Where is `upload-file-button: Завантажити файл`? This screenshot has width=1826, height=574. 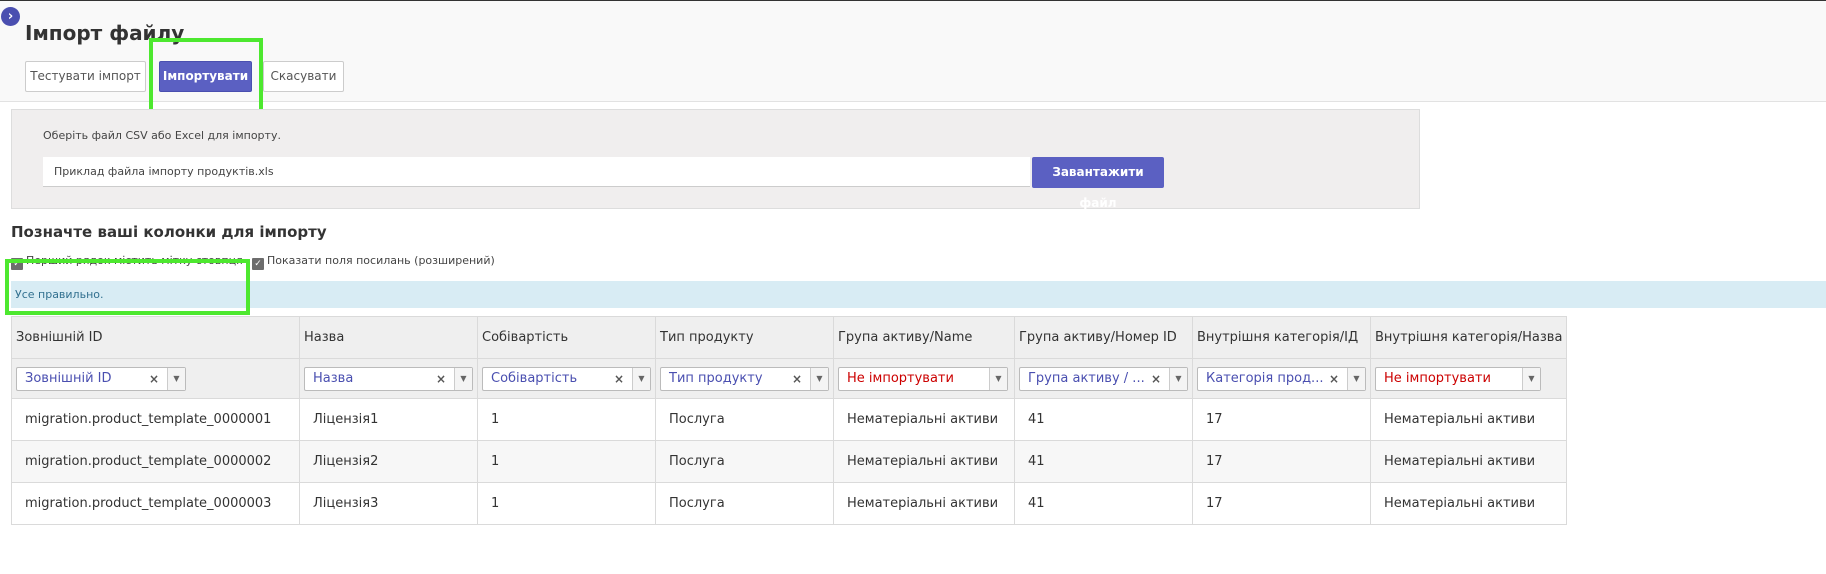
upload-file-button: Завантажити файл is located at coordinates (1098, 183).